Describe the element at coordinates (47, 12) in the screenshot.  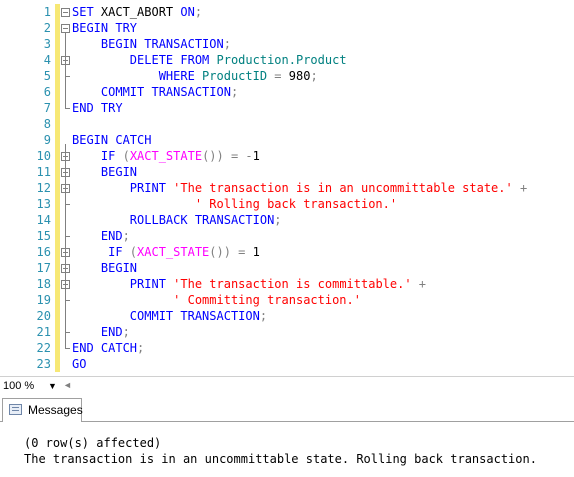
I see `line-number: 1` at that location.